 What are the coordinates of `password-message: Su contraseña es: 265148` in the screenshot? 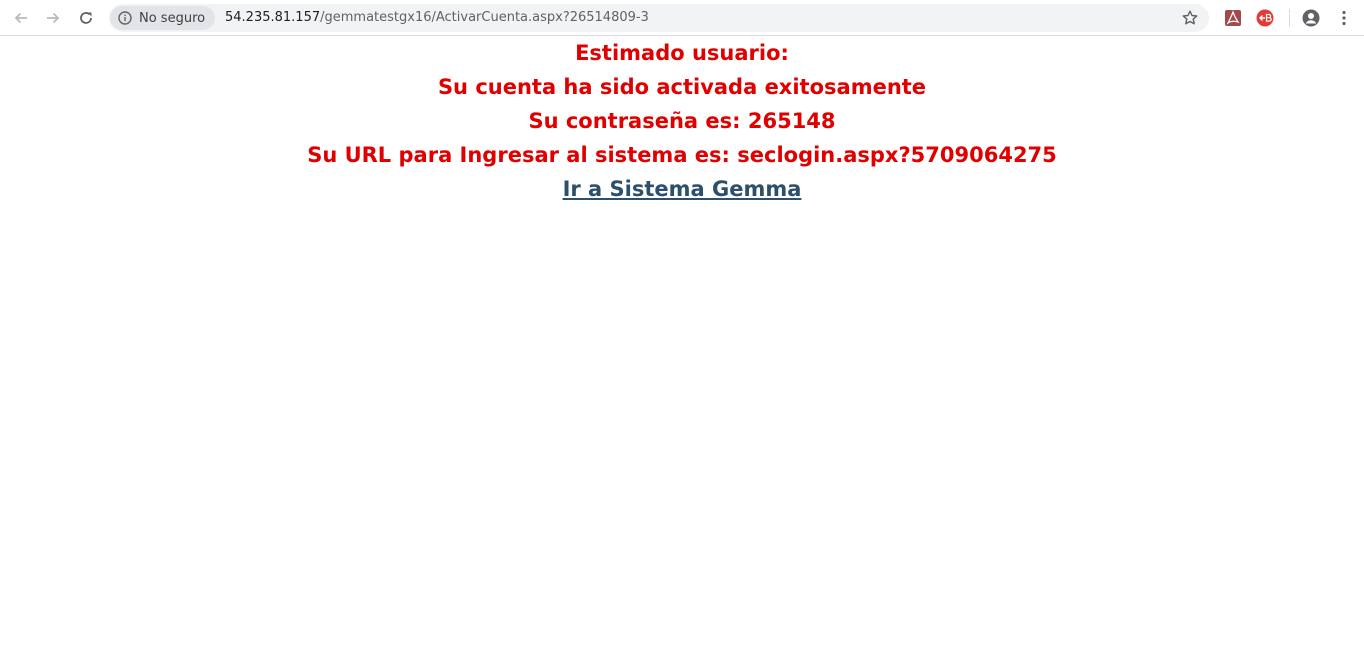 It's located at (682, 121).